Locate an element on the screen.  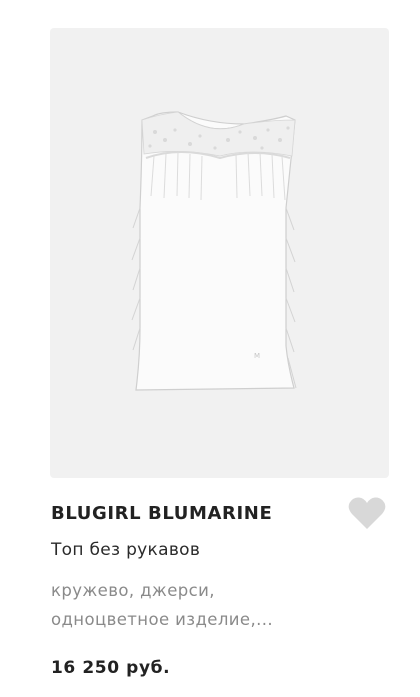
product-title: Топ без рукавов is located at coordinates (125, 550).